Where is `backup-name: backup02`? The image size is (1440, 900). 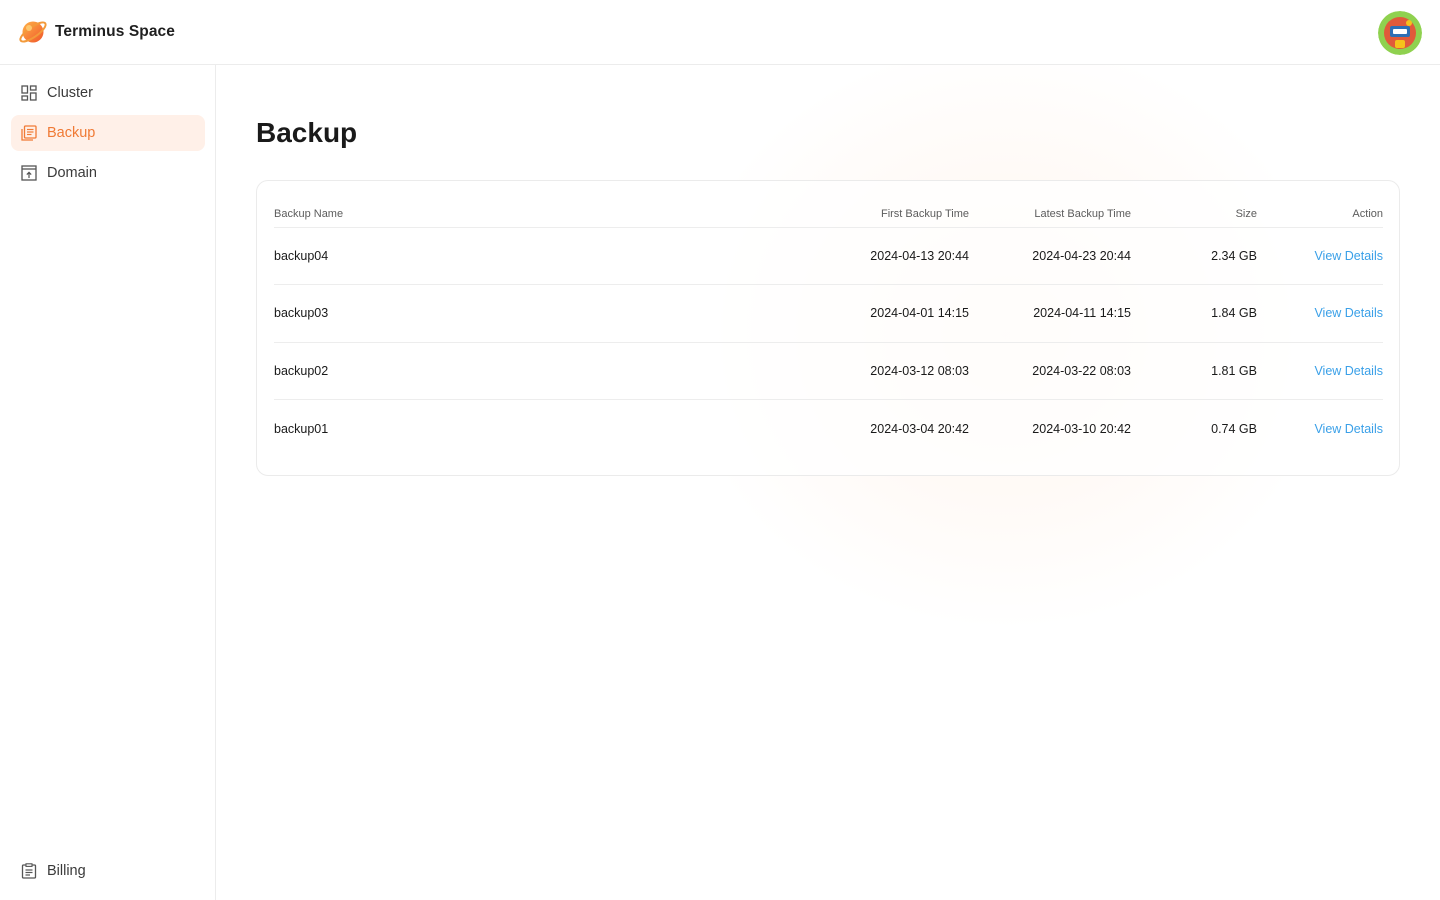
backup-name: backup02 is located at coordinates (544, 371).